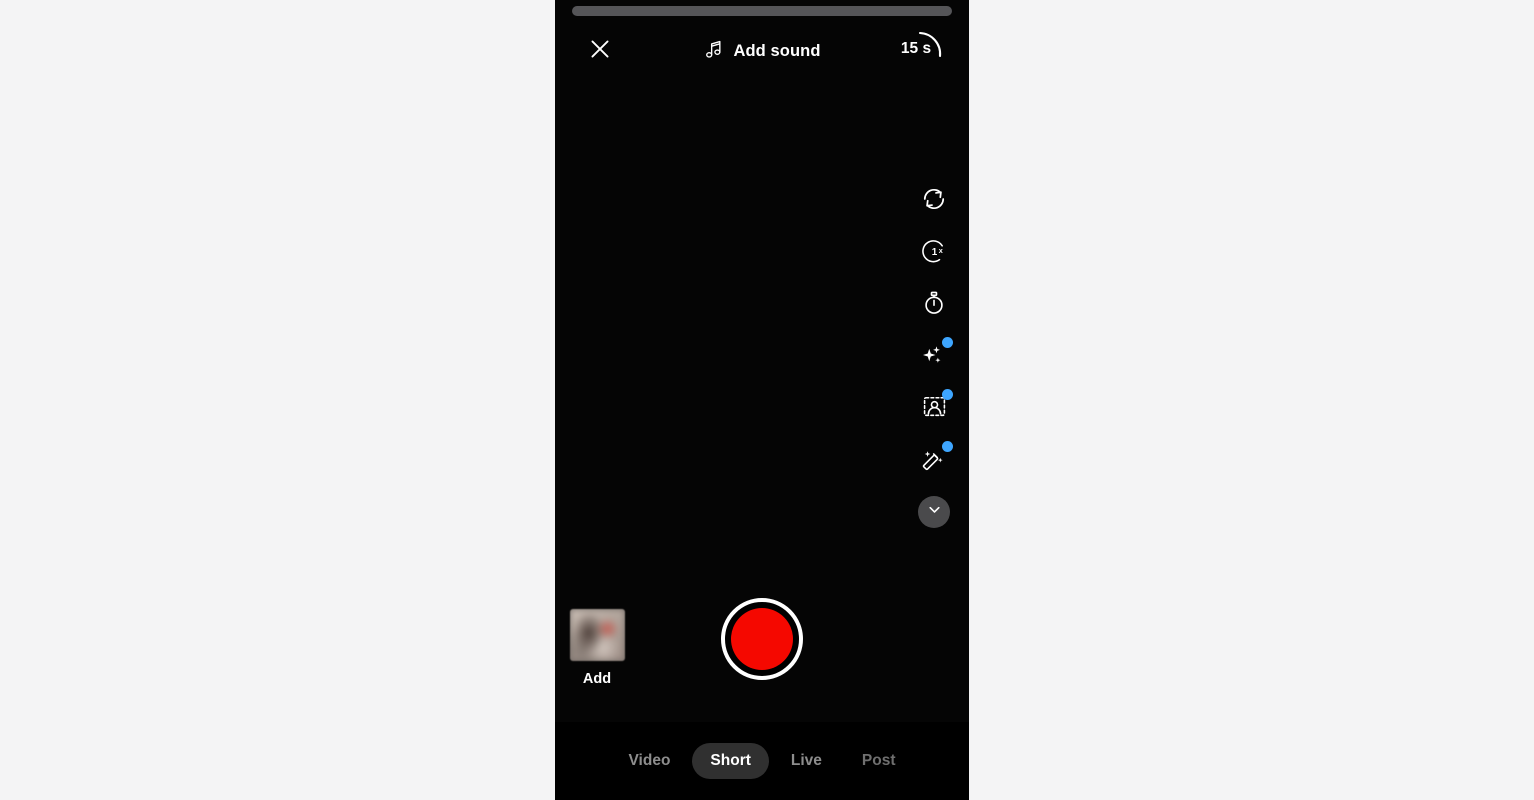 The image size is (1534, 800). I want to click on stopwatch-icon, so click(934, 305).